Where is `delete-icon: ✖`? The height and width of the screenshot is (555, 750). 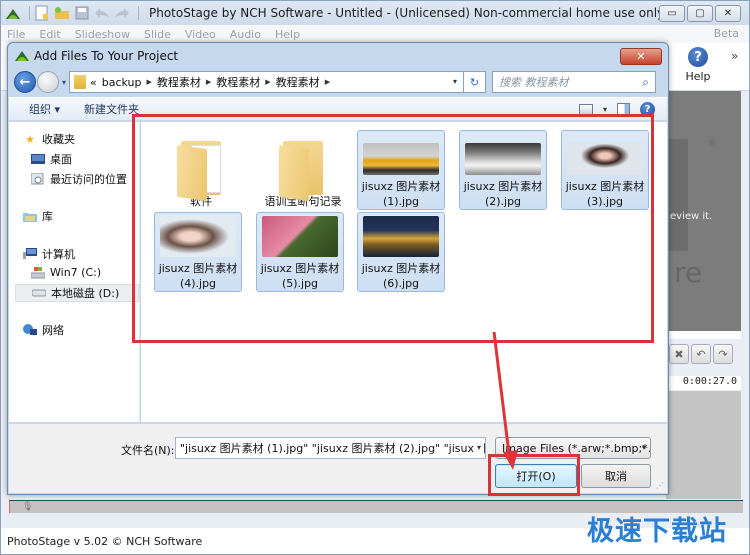
delete-icon: ✖ is located at coordinates (679, 354).